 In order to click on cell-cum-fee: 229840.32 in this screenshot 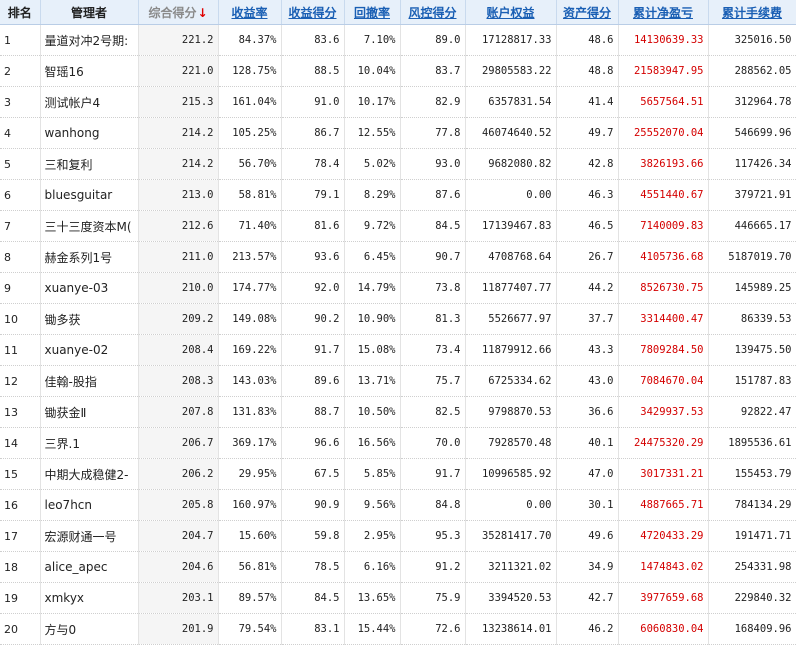, I will do `click(752, 598)`.